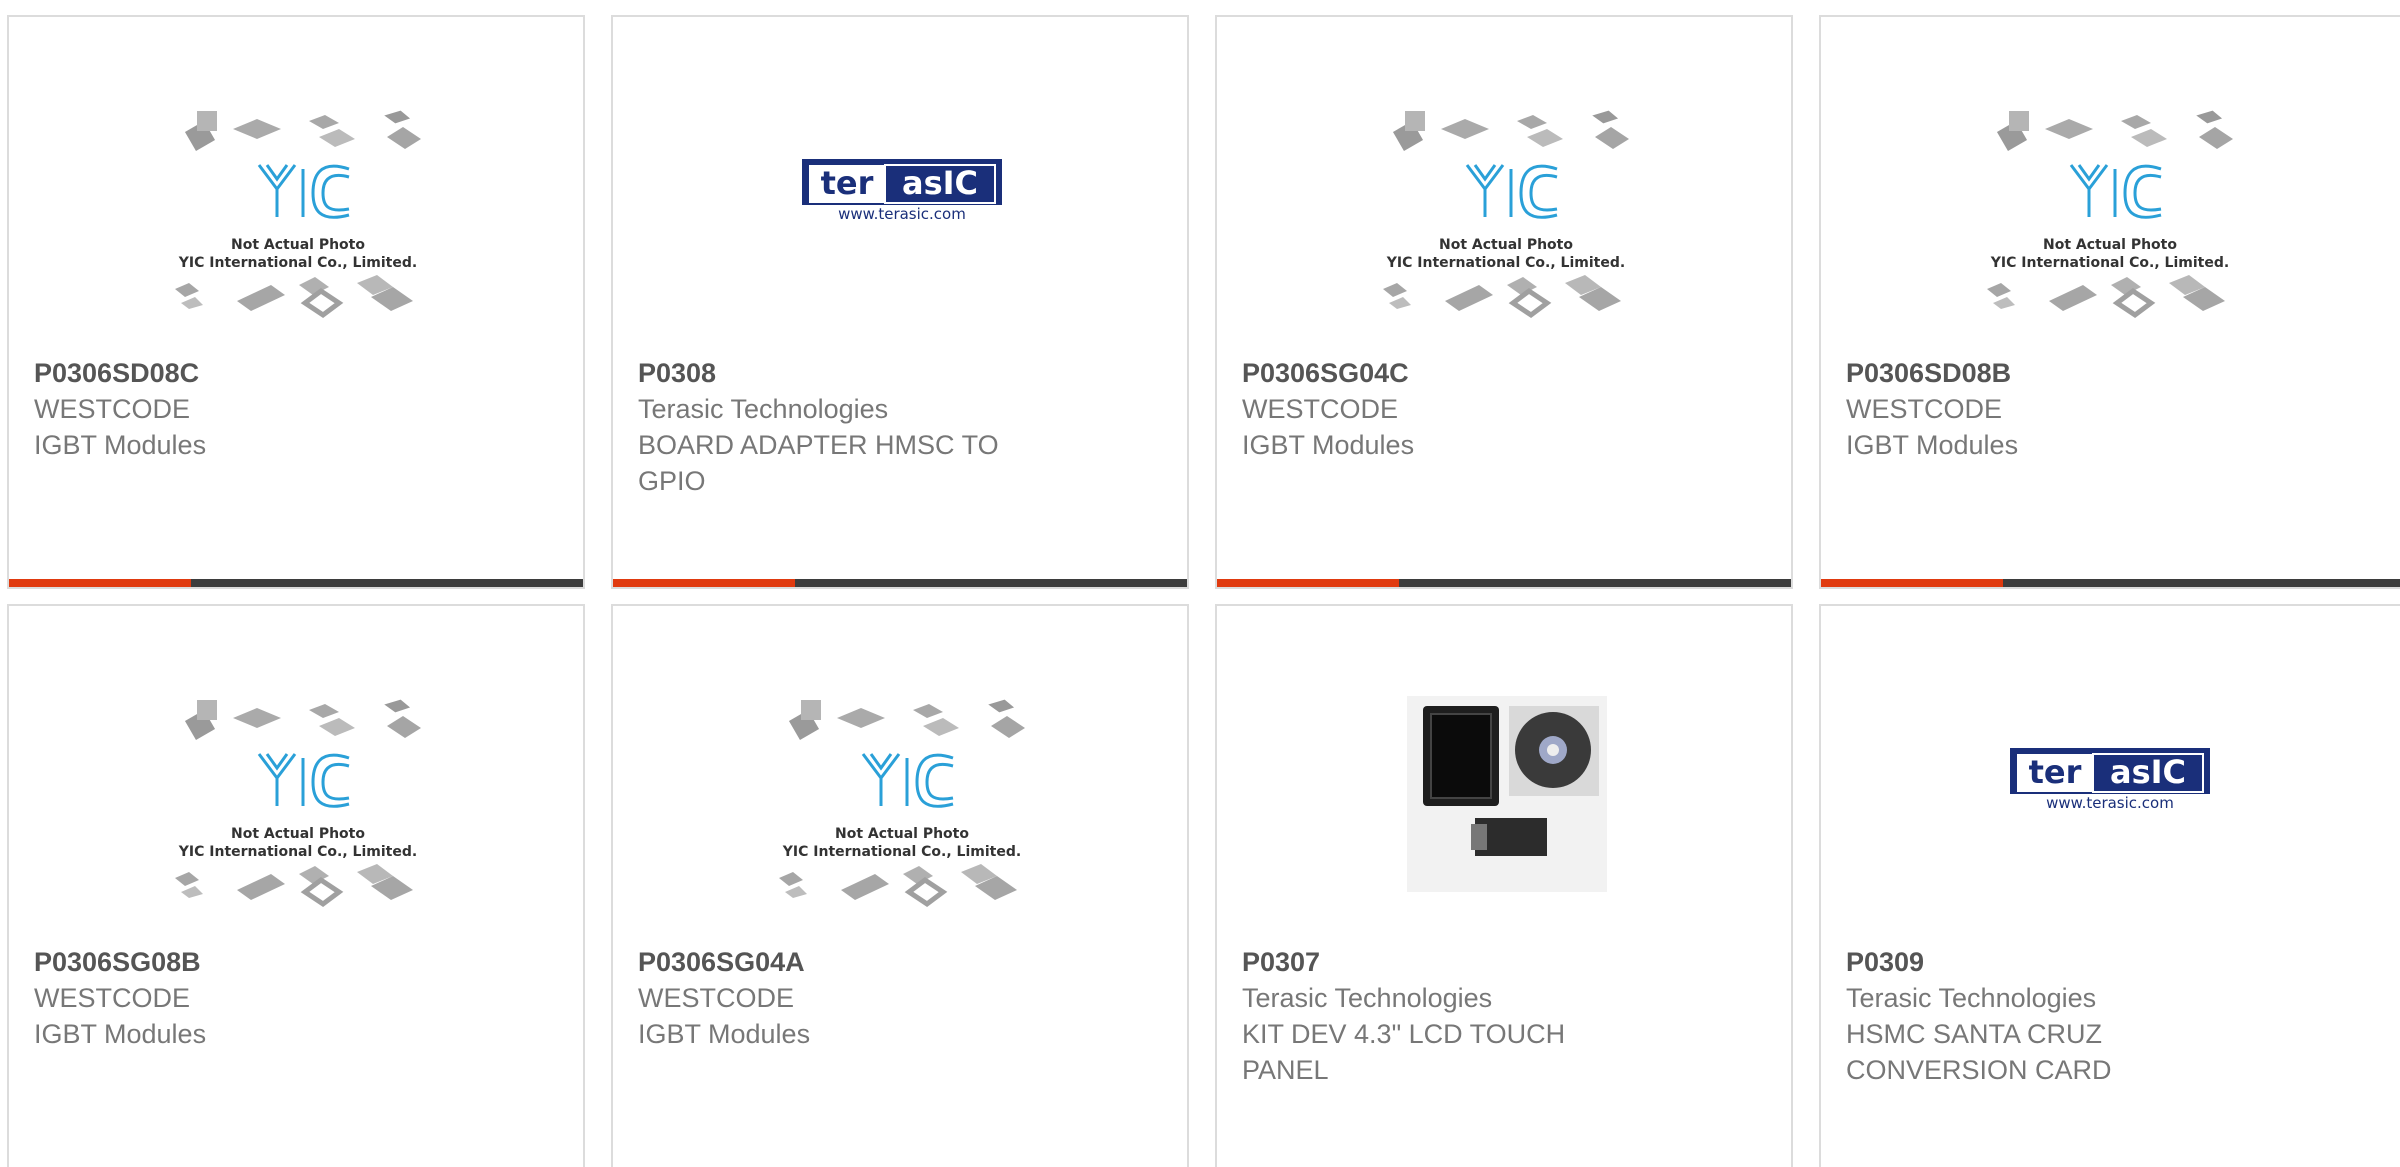 Image resolution: width=2400 pixels, height=1167 pixels. Describe the element at coordinates (244, 998) in the screenshot. I see `product-info: P0306SG08B WESTCODE IGBT Modules` at that location.